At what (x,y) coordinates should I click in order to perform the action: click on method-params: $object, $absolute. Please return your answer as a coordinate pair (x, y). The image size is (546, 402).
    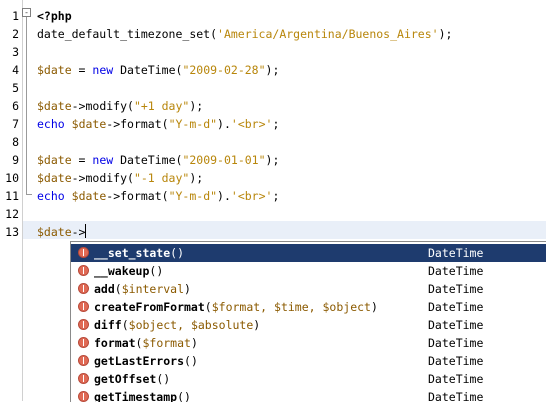
    Looking at the image, I should click on (191, 325).